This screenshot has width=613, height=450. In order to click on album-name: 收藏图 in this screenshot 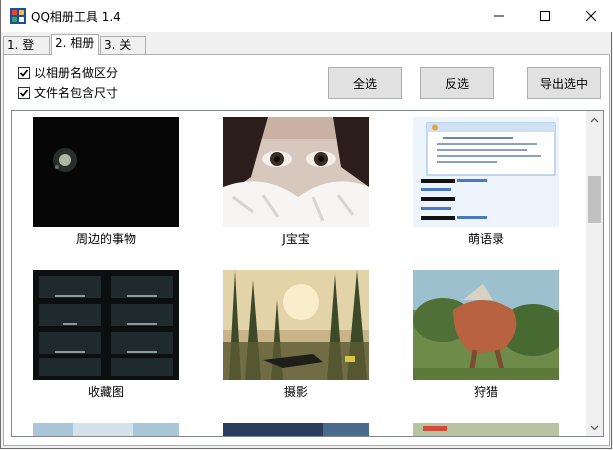, I will do `click(105, 392)`.